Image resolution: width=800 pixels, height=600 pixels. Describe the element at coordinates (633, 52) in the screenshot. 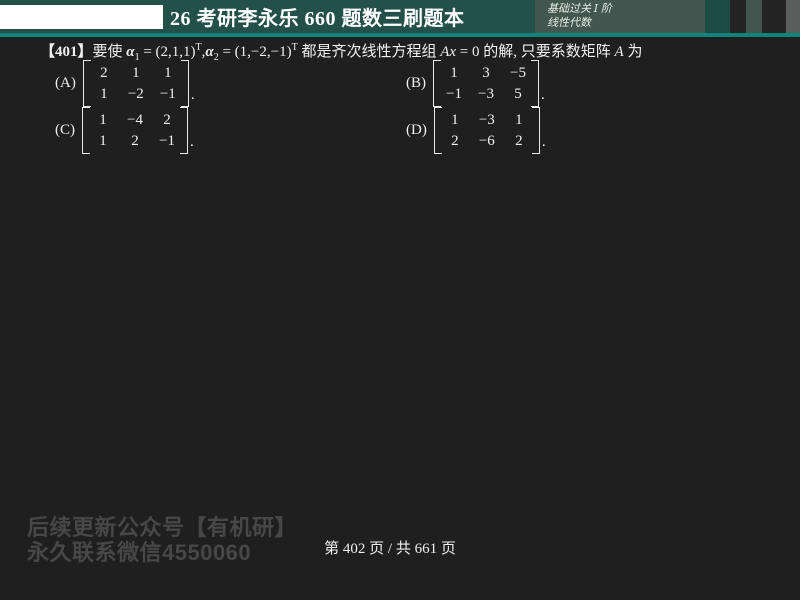

I see `question-tail: 为` at that location.